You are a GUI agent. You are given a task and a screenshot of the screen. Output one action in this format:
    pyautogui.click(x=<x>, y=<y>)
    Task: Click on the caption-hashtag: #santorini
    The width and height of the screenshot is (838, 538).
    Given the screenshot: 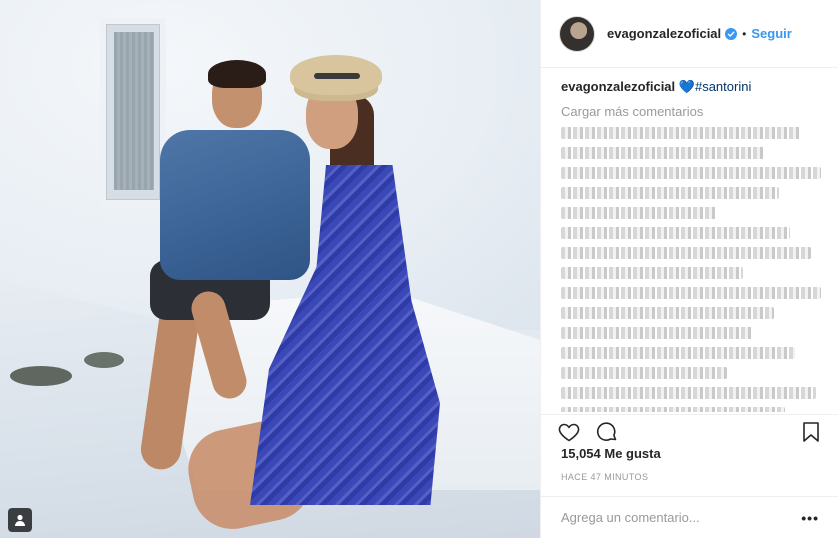 What is the action you would take?
    pyautogui.click(x=723, y=86)
    